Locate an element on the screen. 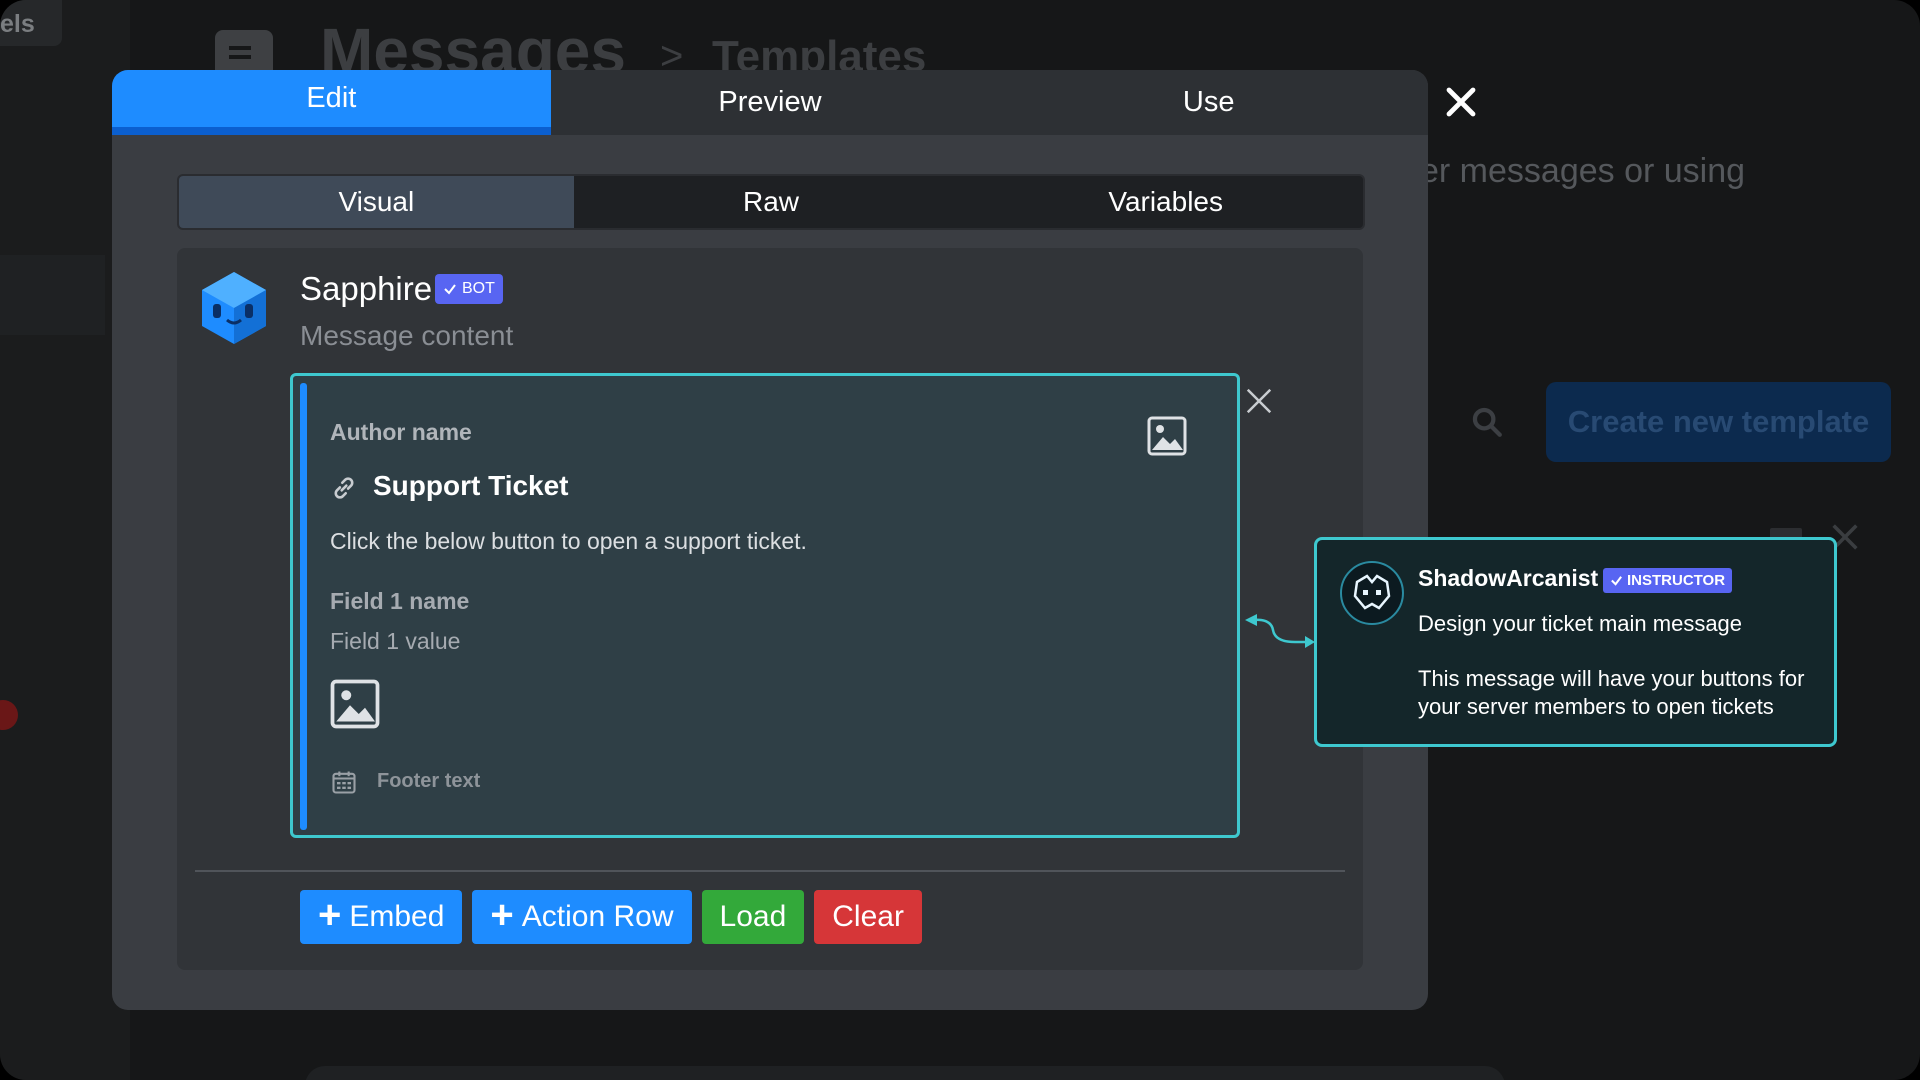 This screenshot has width=1920, height=1080. bot-badge-label: BOT is located at coordinates (478, 288).